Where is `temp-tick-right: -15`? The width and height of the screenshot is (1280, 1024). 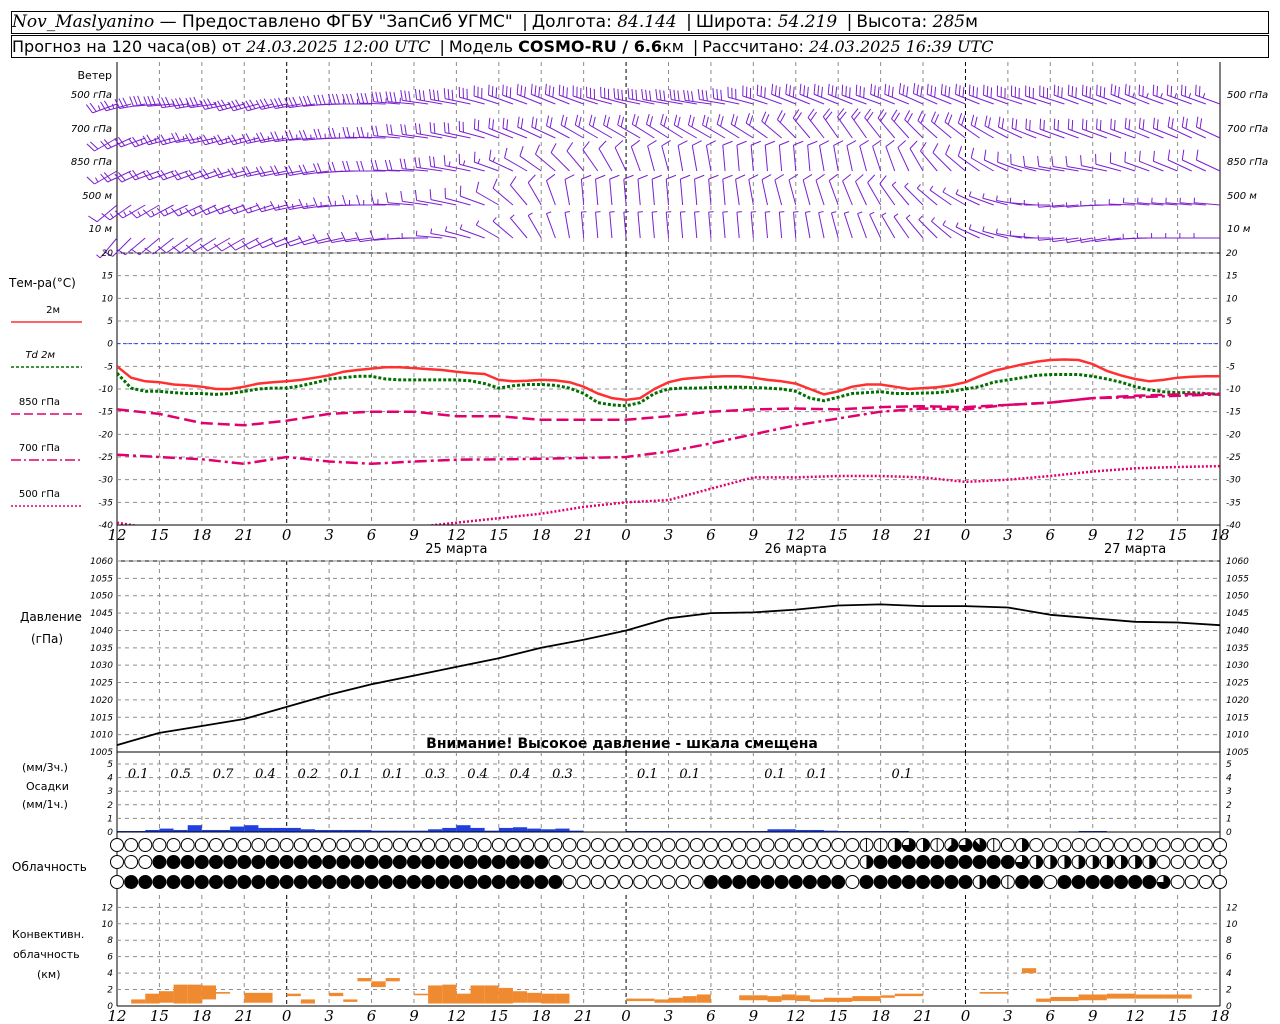 temp-tick-right: -15 is located at coordinates (1233, 413).